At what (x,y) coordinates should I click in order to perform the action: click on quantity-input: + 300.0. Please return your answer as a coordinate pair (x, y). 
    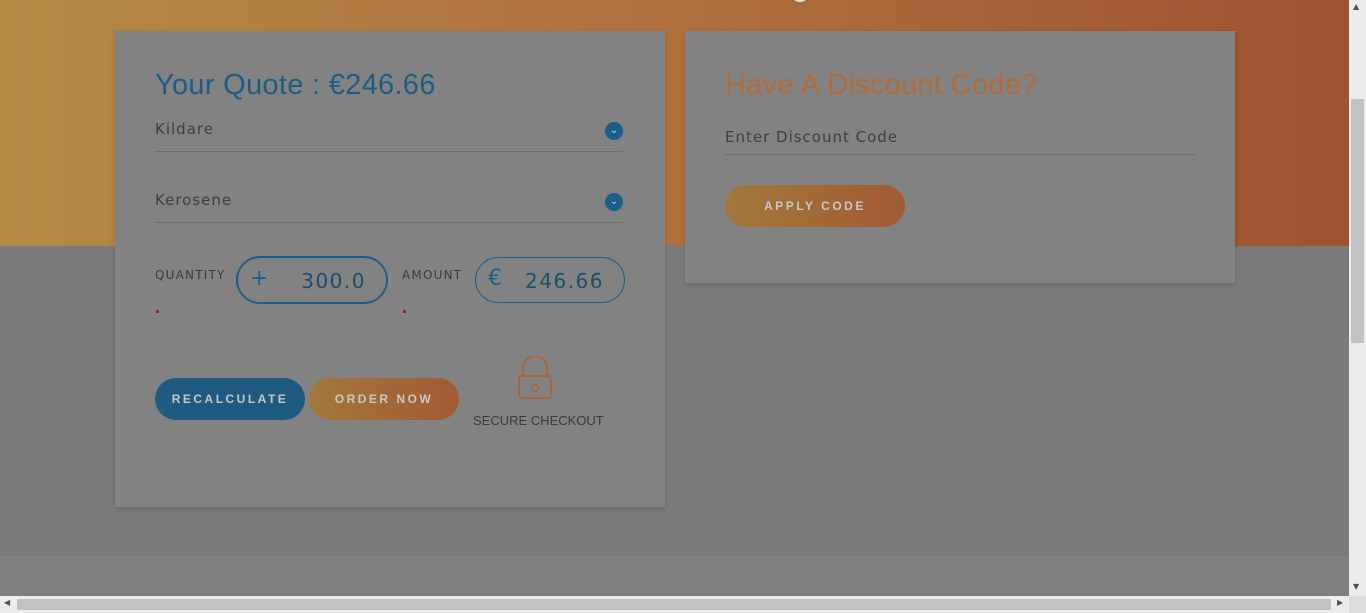
    Looking at the image, I should click on (312, 280).